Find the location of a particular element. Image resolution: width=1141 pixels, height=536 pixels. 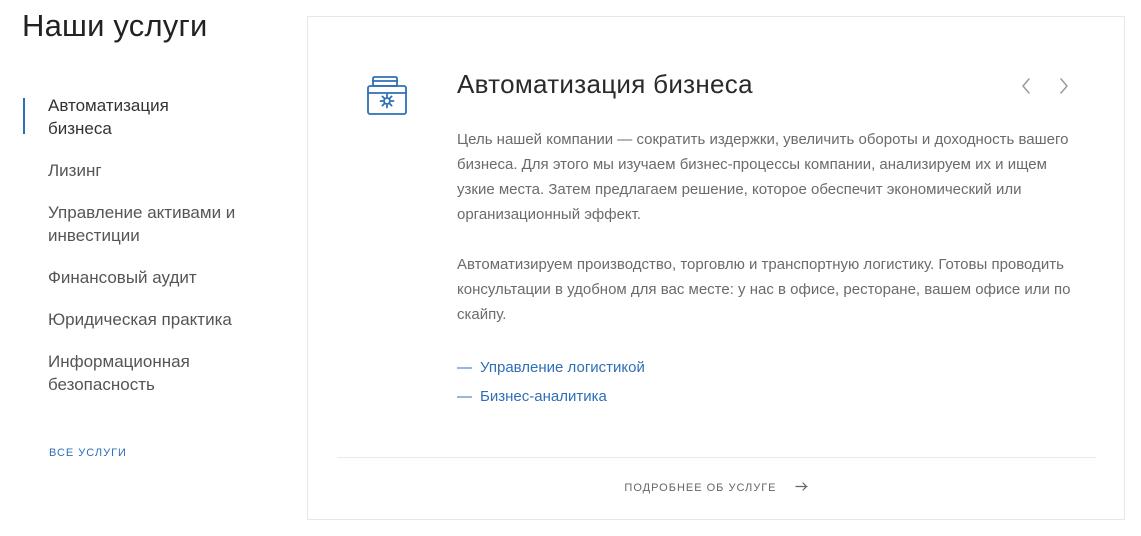

sidebar-item-label: Автоматизация бизнеса is located at coordinates (108, 117).